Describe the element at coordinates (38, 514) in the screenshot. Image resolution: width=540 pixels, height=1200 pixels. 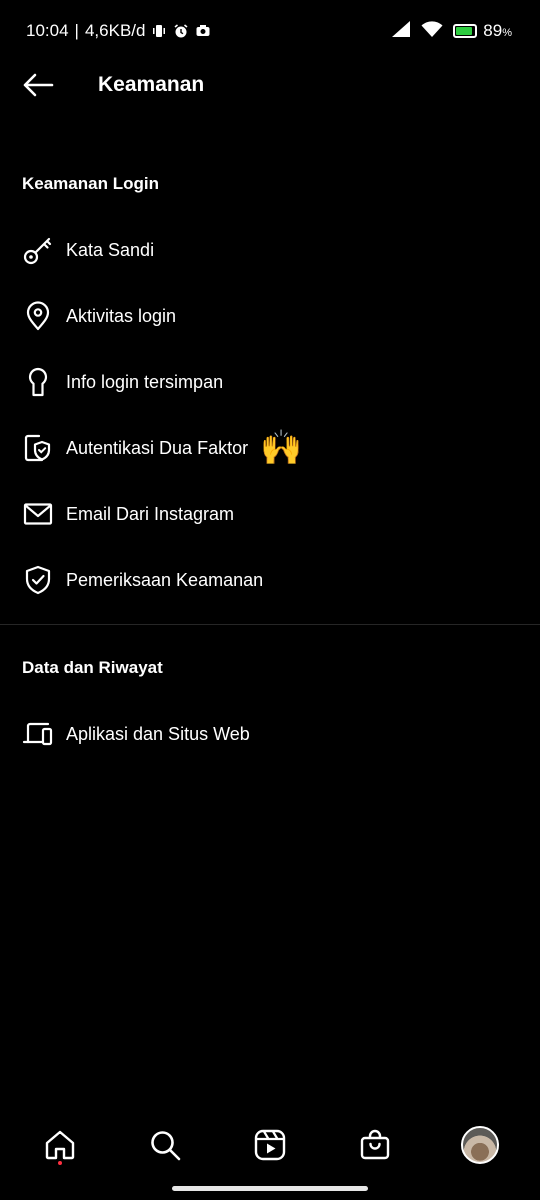
I see `mail-icon` at that location.